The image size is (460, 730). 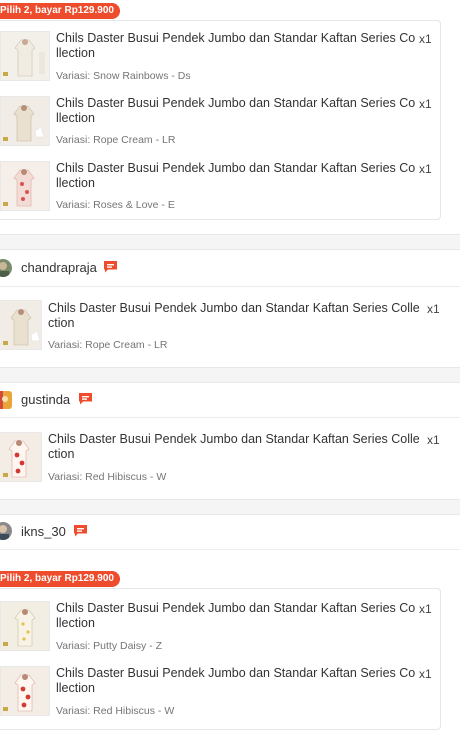 I want to click on shop-name: chandrapraja, so click(x=59, y=267).